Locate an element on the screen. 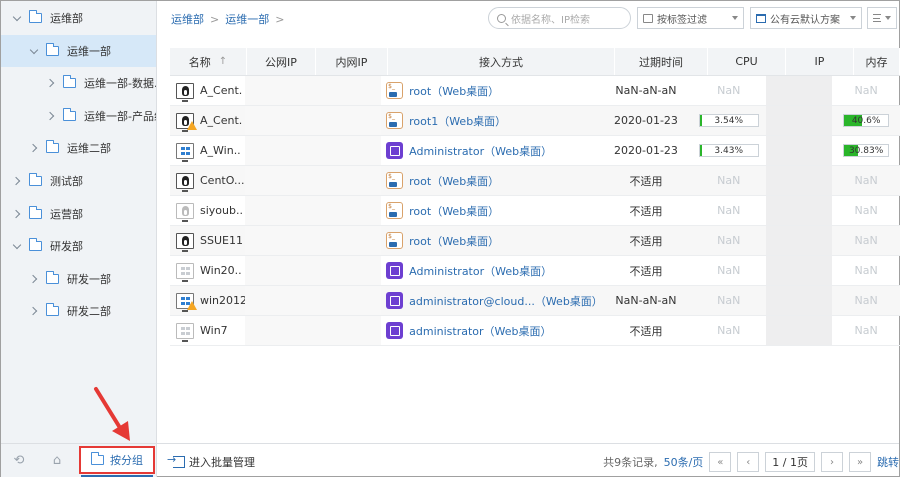 The width and height of the screenshot is (900, 477). asset-name: Win7 is located at coordinates (214, 330).